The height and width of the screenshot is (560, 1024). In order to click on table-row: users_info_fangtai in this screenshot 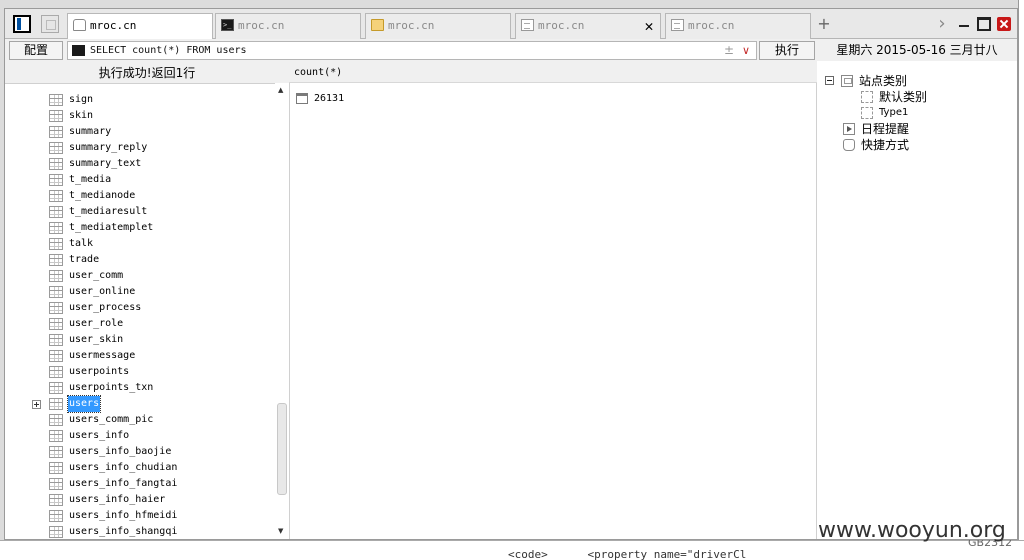, I will do `click(140, 484)`.